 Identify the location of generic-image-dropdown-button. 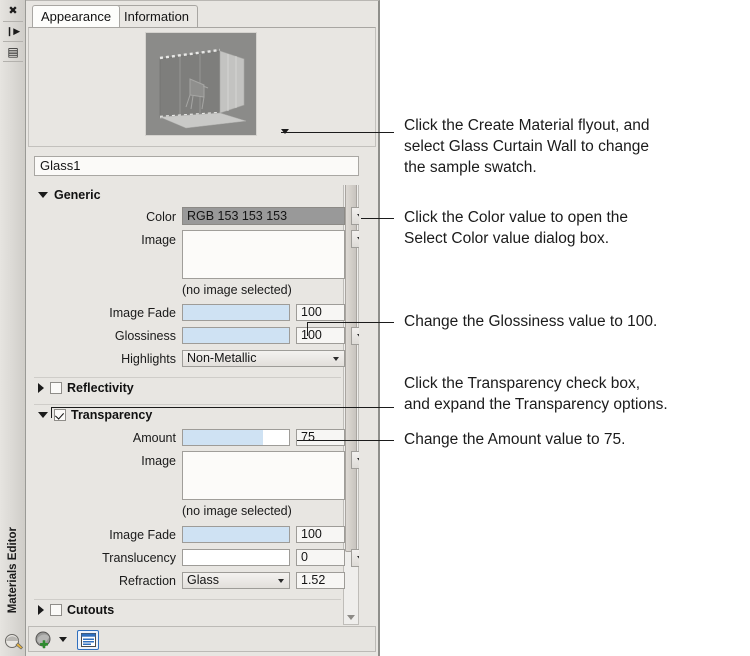
(355, 239).